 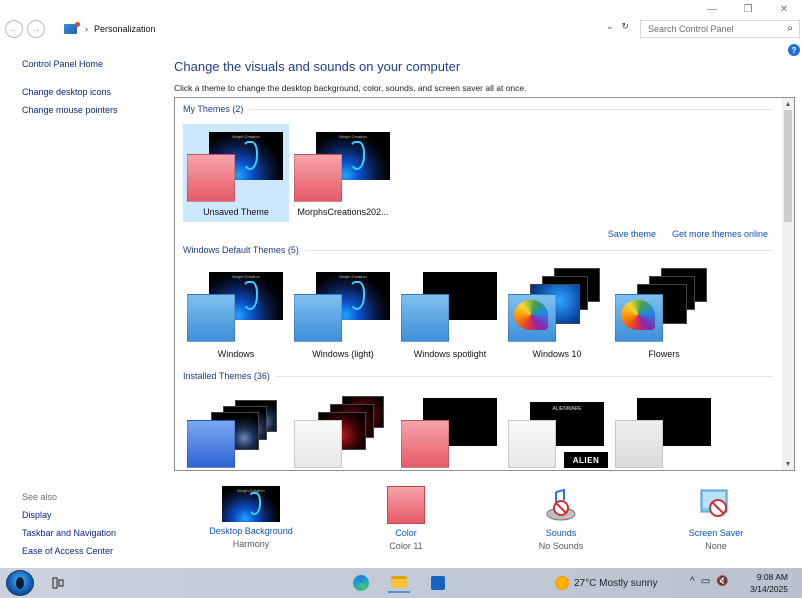 What do you see at coordinates (36, 29) in the screenshot?
I see `forward-button: →` at bounding box center [36, 29].